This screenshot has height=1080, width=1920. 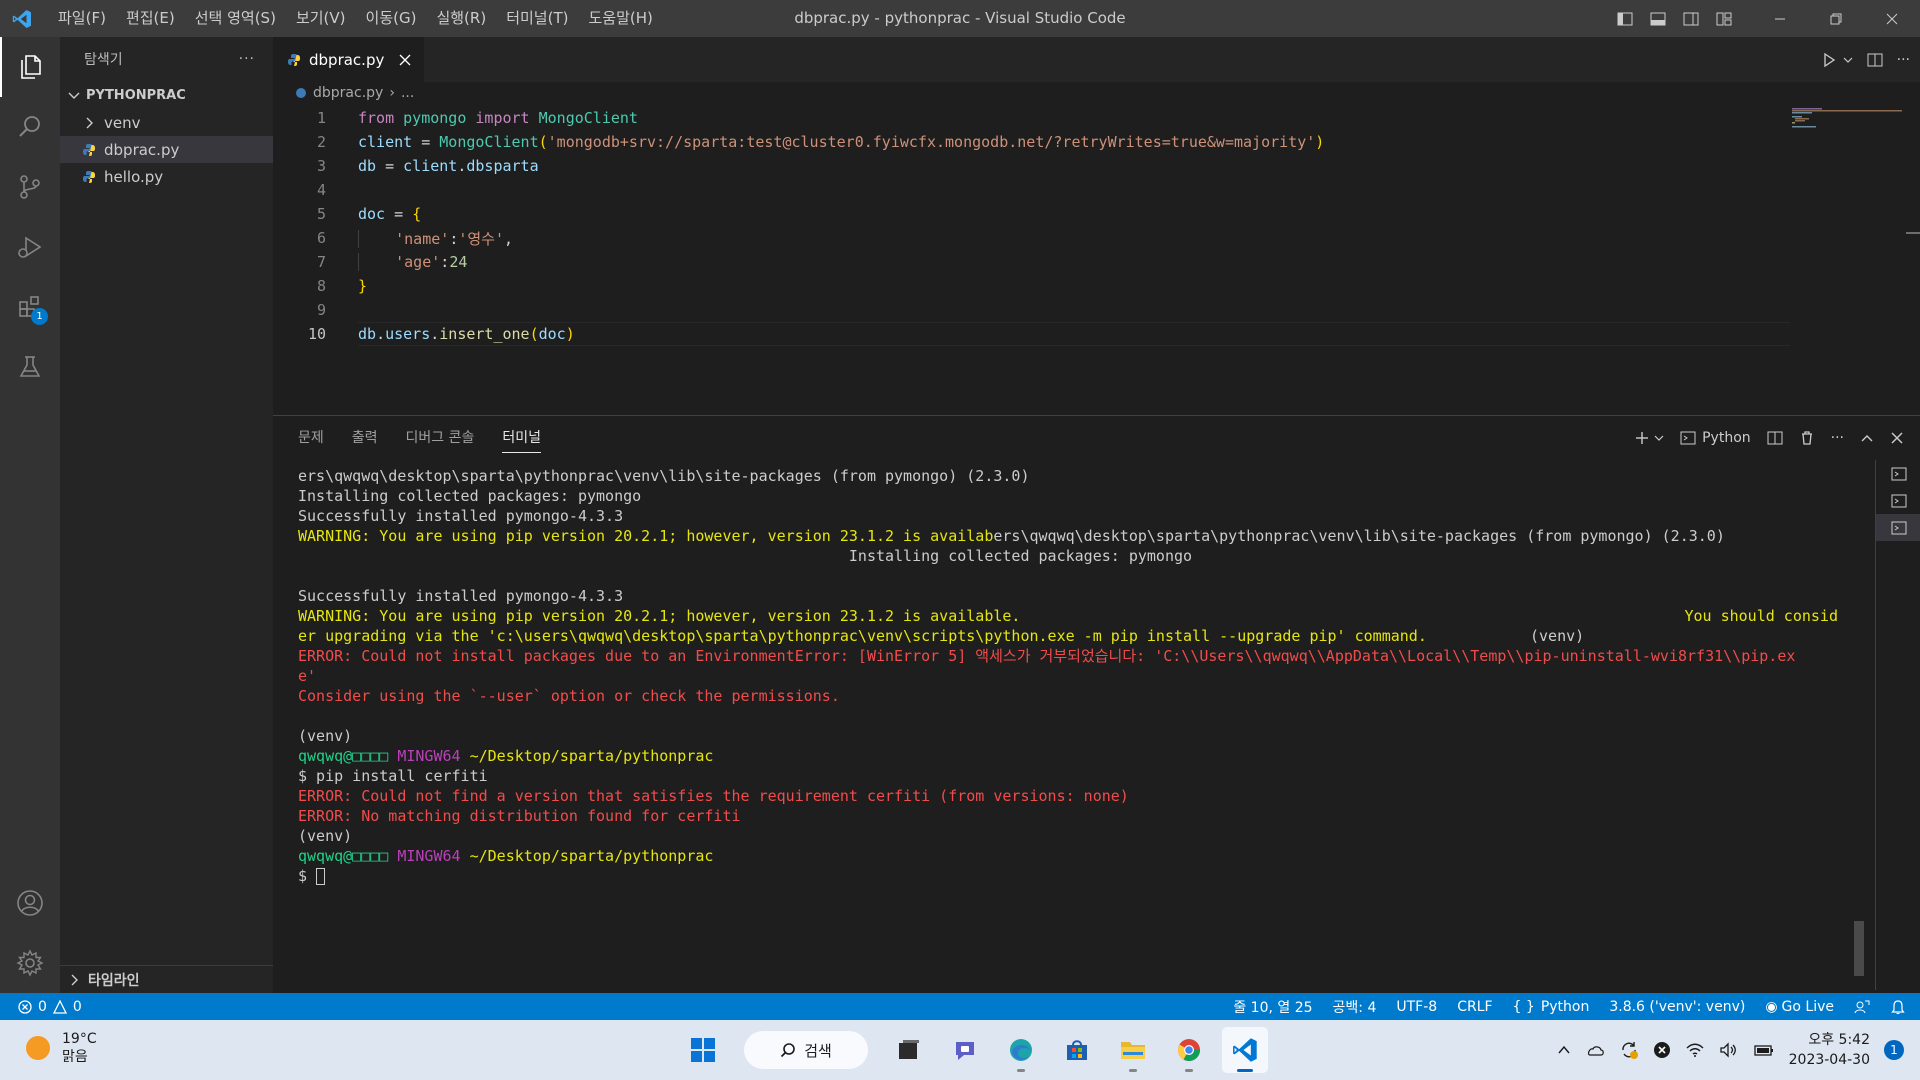 I want to click on error-icon, so click(x=25, y=1006).